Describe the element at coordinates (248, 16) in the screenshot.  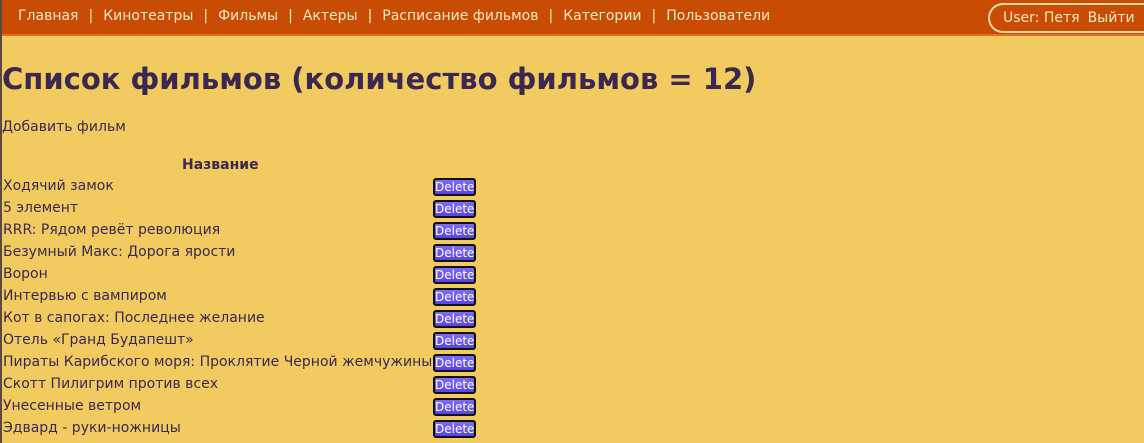
I see `nav-item-films: Фильмы` at that location.